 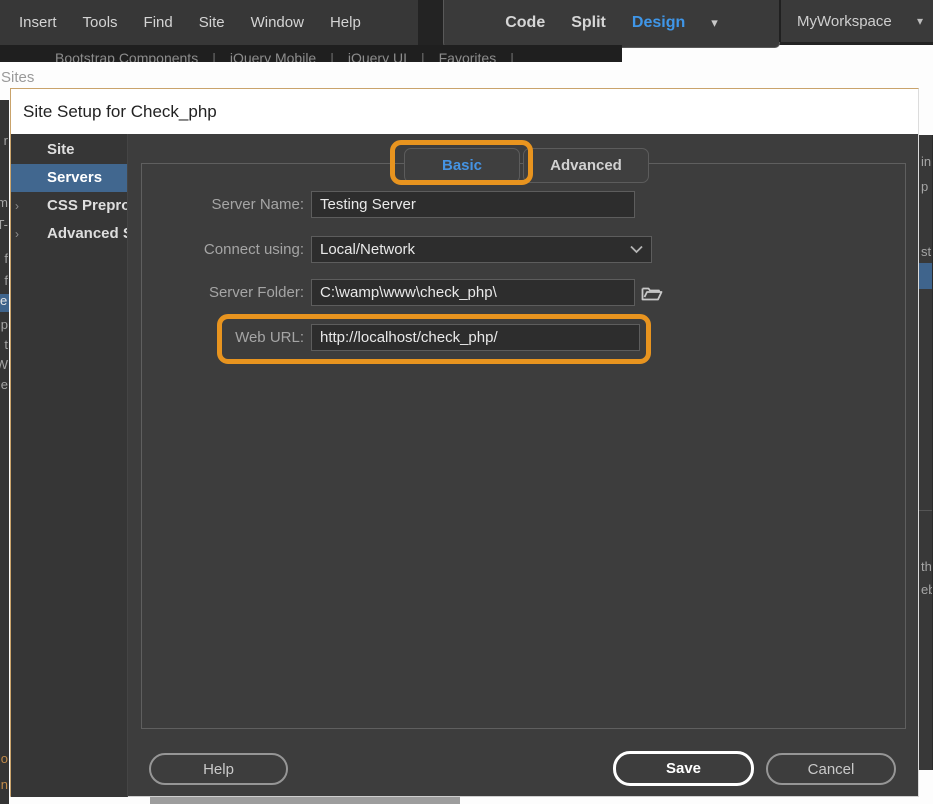 What do you see at coordinates (4, 224) in the screenshot?
I see `edge-text-fragment: T-` at bounding box center [4, 224].